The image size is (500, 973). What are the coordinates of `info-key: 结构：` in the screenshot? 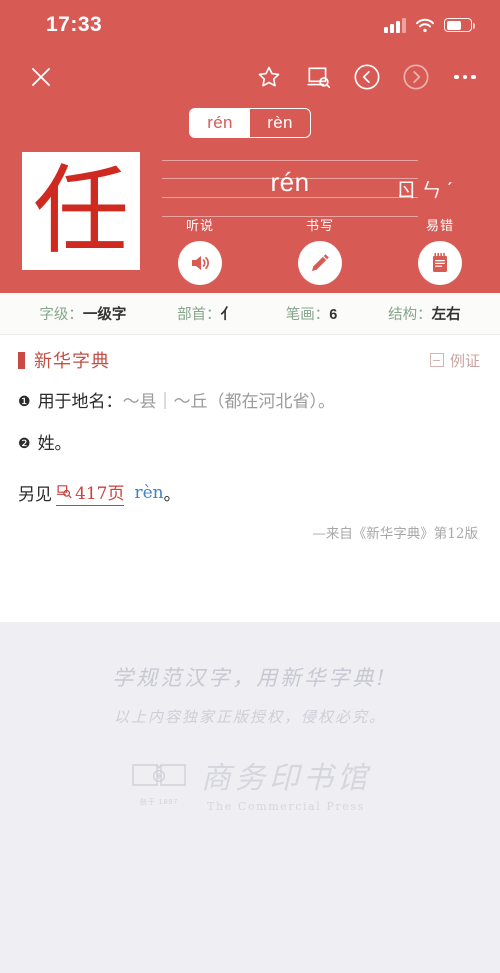 It's located at (410, 315).